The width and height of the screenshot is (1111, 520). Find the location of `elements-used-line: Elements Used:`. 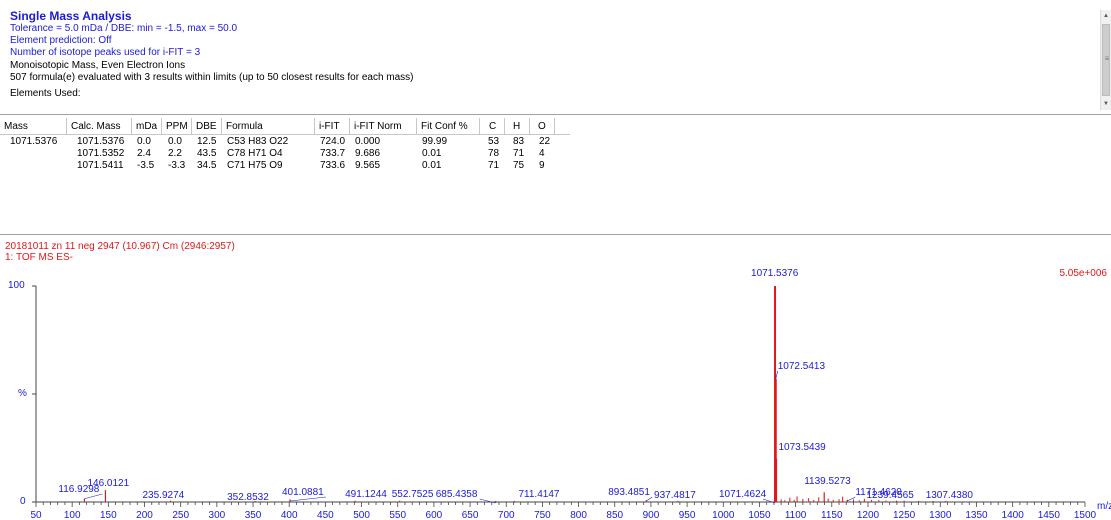

elements-used-line: Elements Used: is located at coordinates (45, 94).